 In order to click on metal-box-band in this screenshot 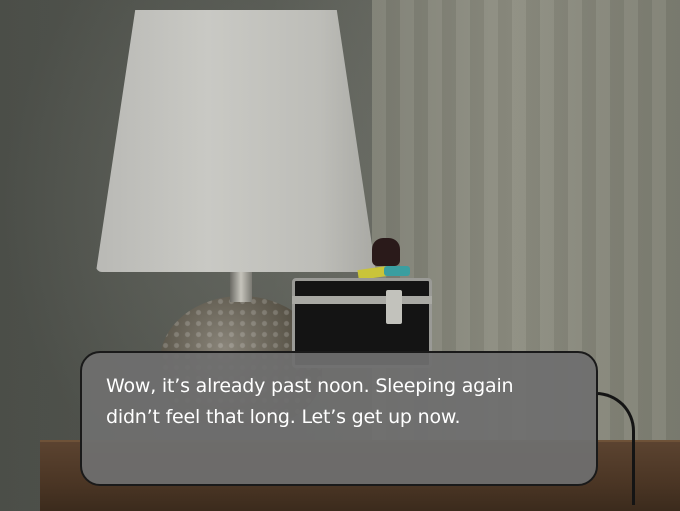, I will do `click(362, 300)`.